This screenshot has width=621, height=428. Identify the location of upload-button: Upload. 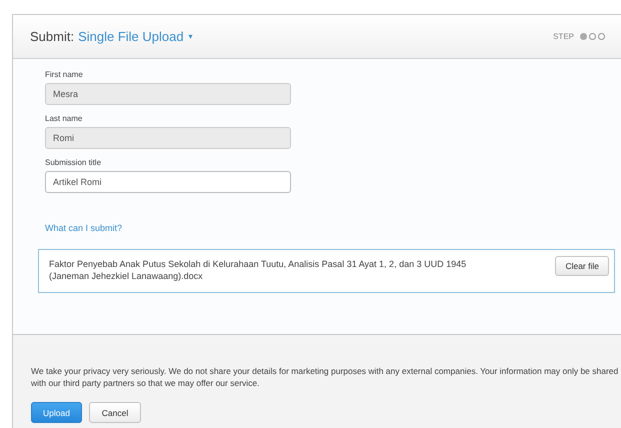
(56, 412).